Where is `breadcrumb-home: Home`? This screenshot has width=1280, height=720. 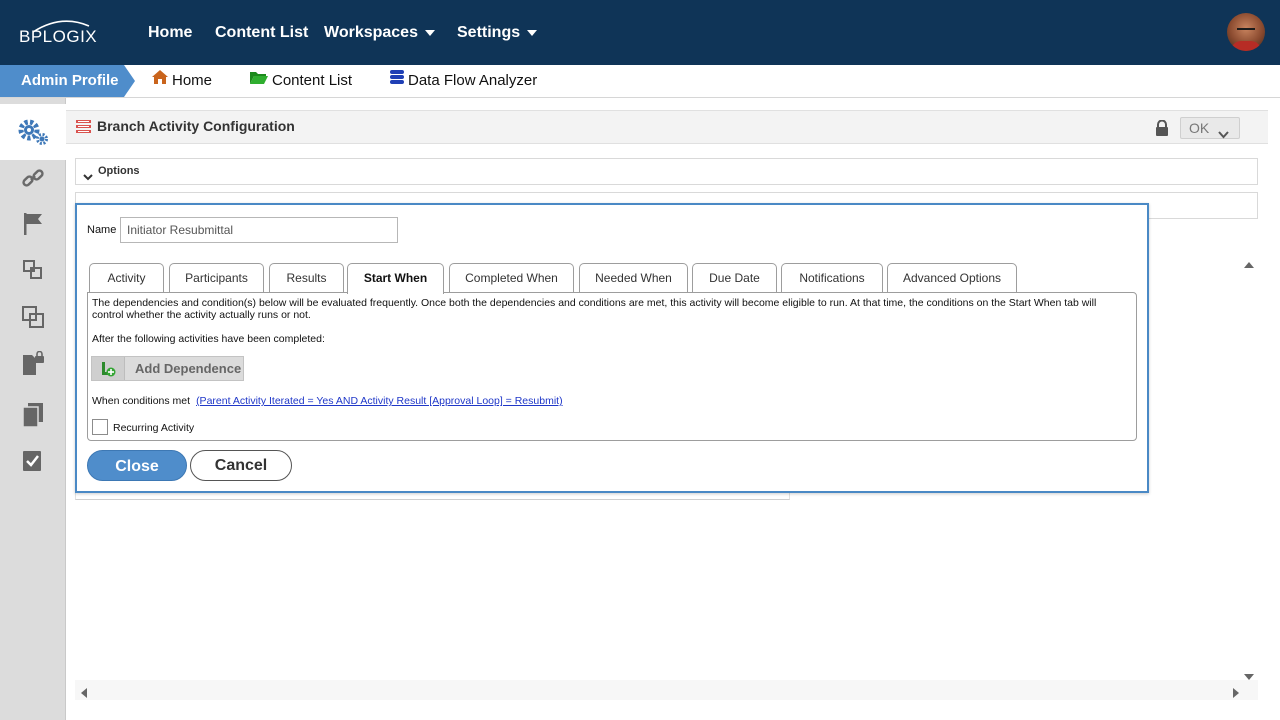
breadcrumb-home: Home is located at coordinates (181, 81).